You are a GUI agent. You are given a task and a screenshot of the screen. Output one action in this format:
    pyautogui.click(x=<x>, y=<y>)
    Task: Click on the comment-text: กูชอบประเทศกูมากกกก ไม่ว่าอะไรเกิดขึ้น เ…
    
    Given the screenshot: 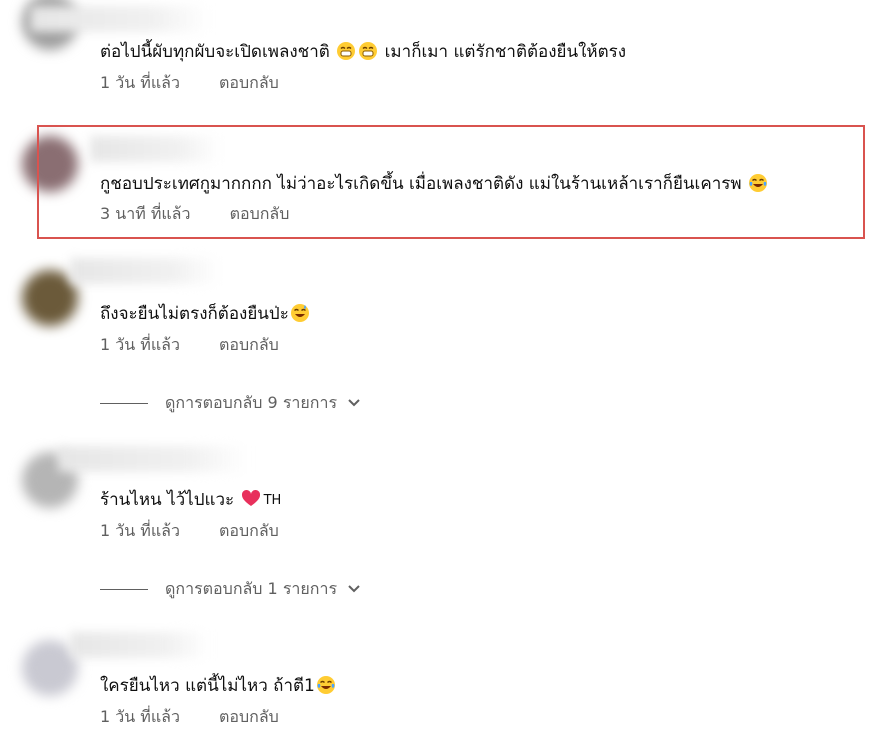 What is the action you would take?
    pyautogui.click(x=434, y=184)
    